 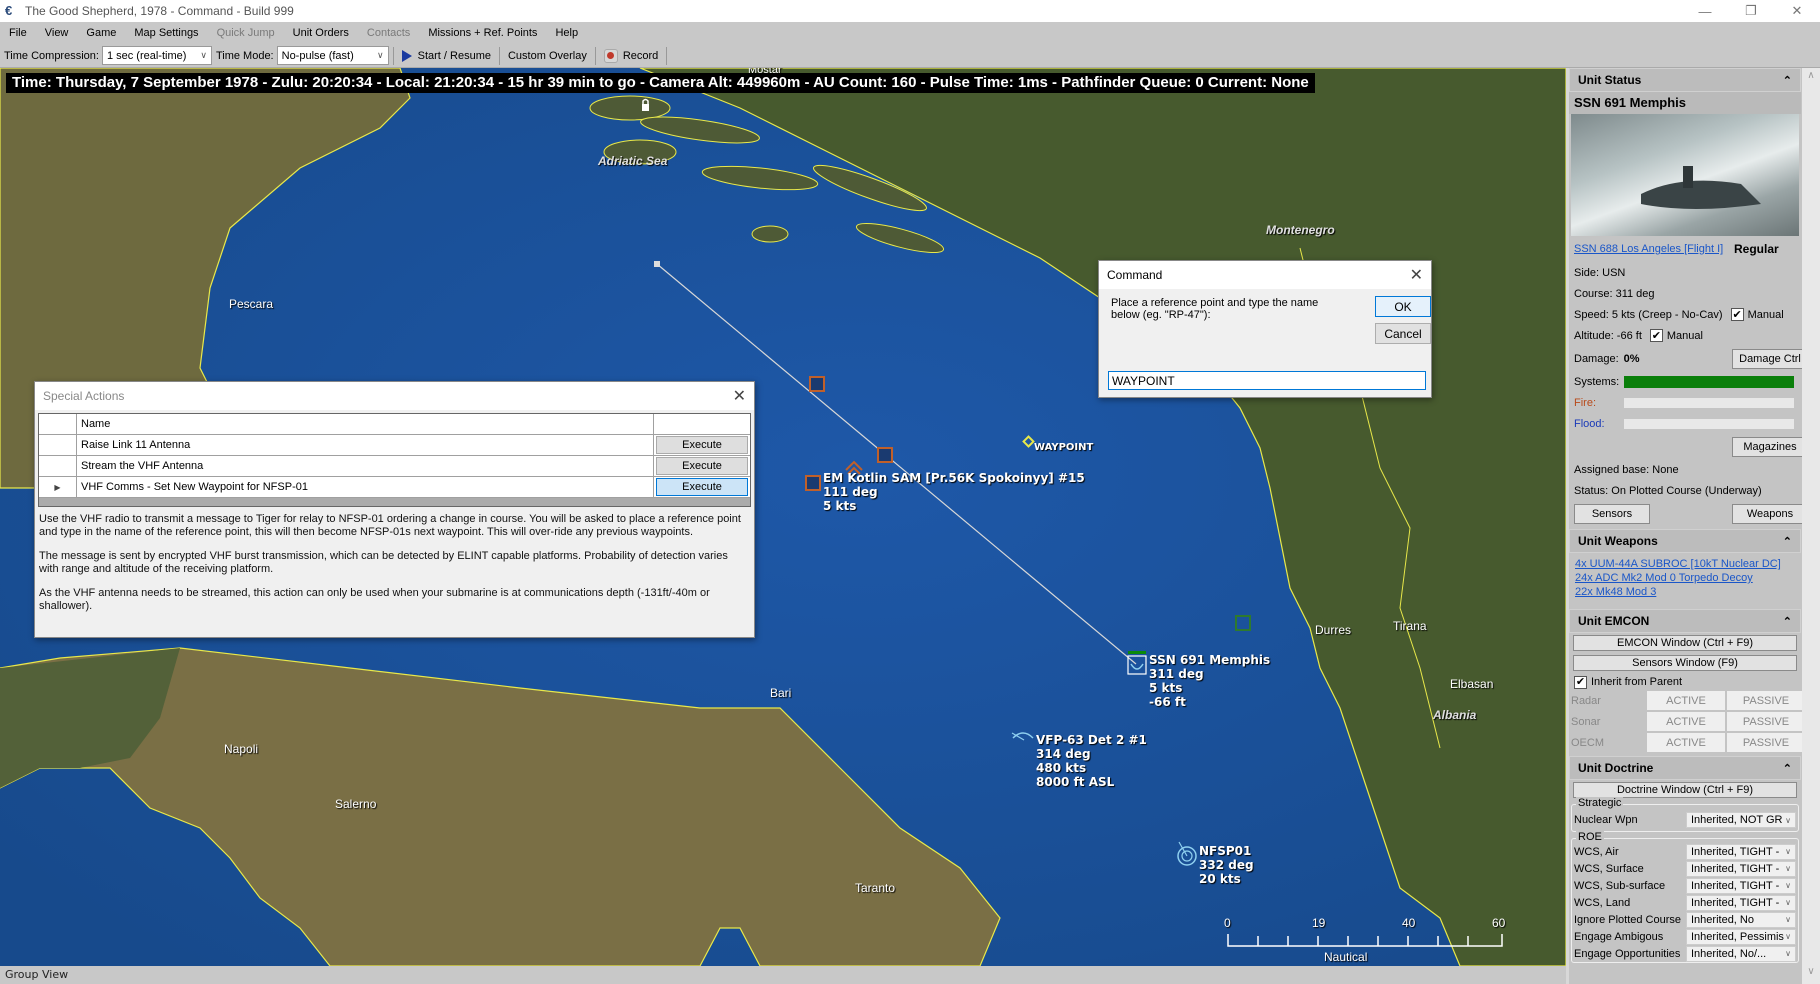 What do you see at coordinates (1600, 272) in the screenshot?
I see `side-row: Side: USN` at bounding box center [1600, 272].